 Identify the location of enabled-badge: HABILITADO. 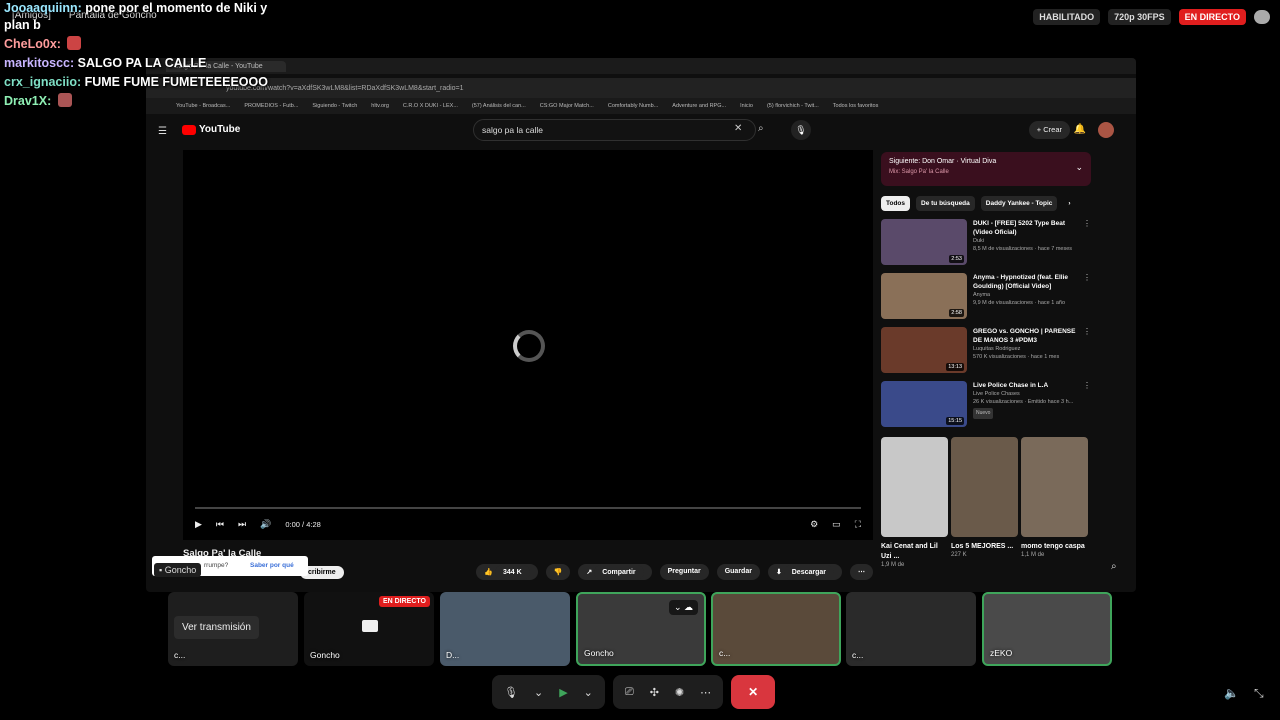
(1067, 17).